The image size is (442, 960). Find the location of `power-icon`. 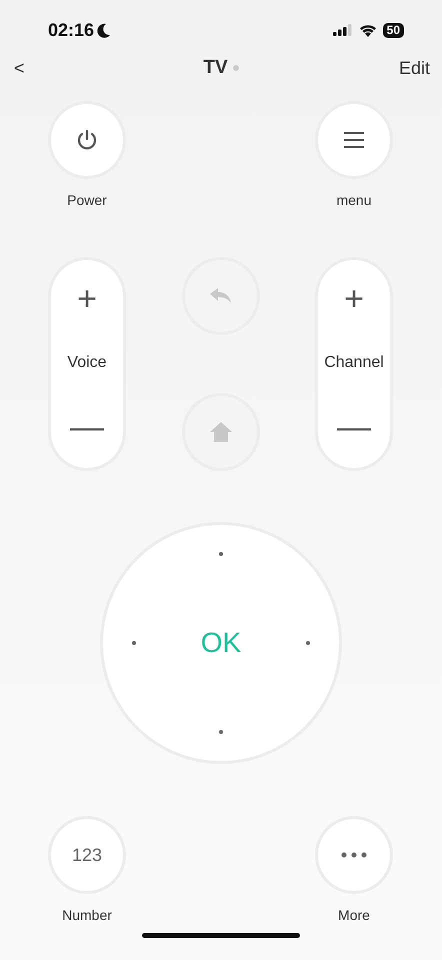

power-icon is located at coordinates (87, 140).